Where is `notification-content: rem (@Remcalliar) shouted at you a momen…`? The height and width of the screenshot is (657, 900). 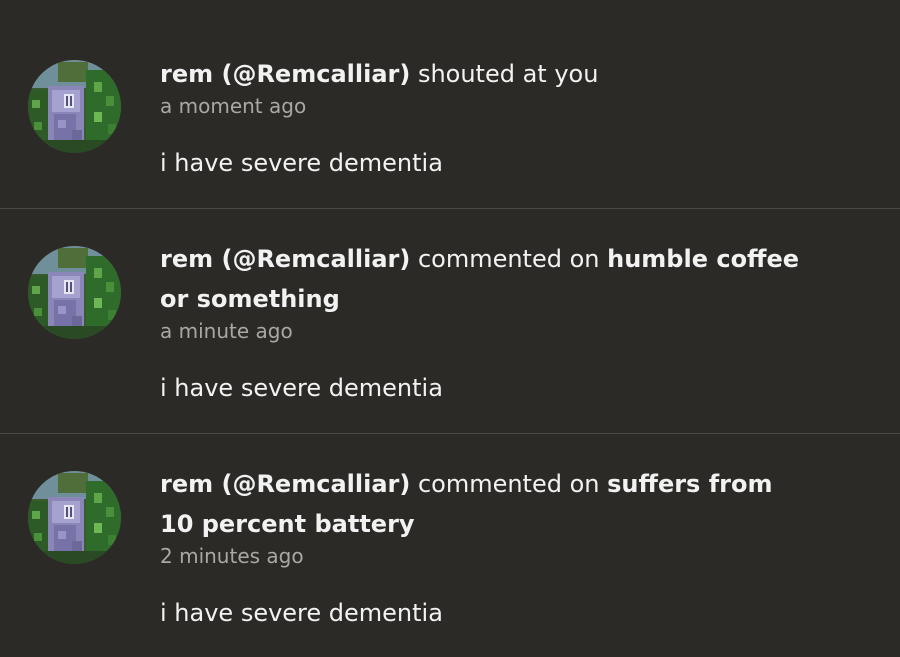 notification-content: rem (@Remcalliar) shouted at you a momen… is located at coordinates (510, 116).